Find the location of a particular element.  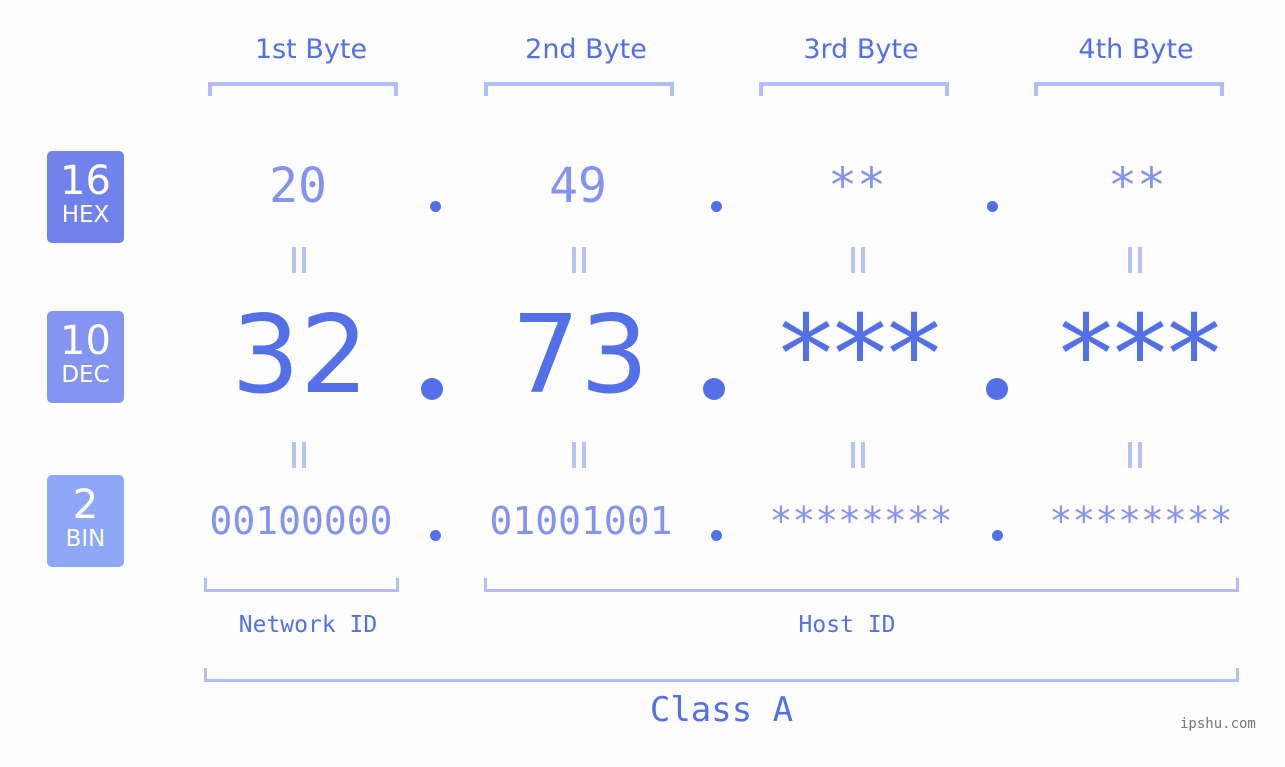

hex-badge: 16 HEX is located at coordinates (85, 197).